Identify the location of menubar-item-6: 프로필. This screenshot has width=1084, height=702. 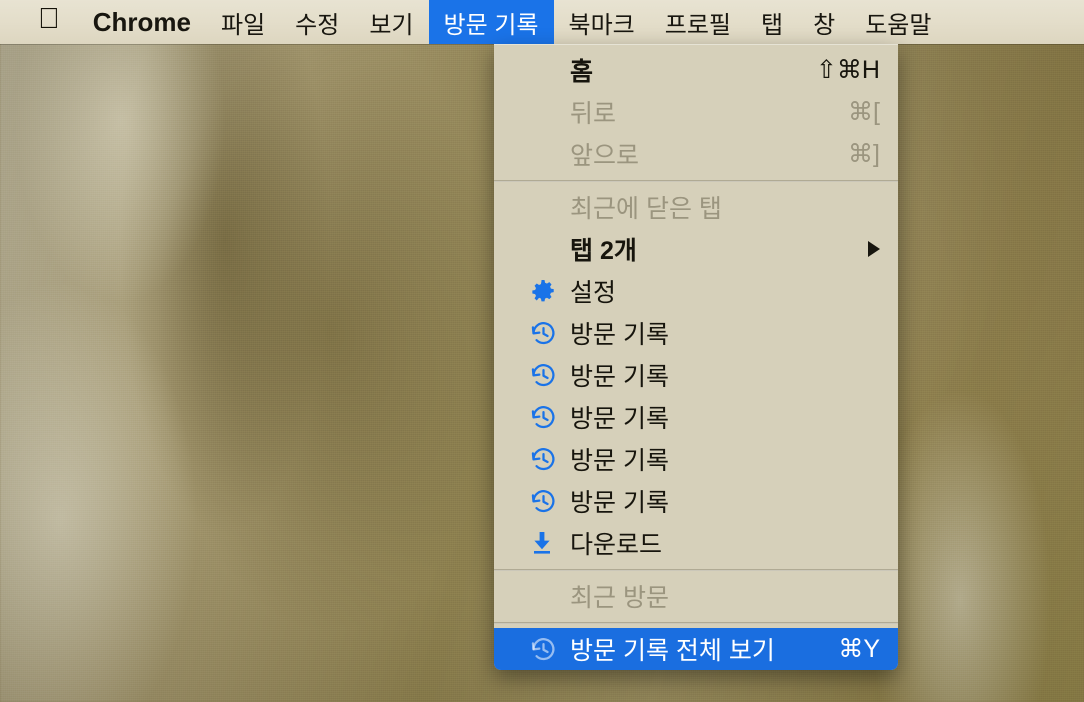
(698, 22).